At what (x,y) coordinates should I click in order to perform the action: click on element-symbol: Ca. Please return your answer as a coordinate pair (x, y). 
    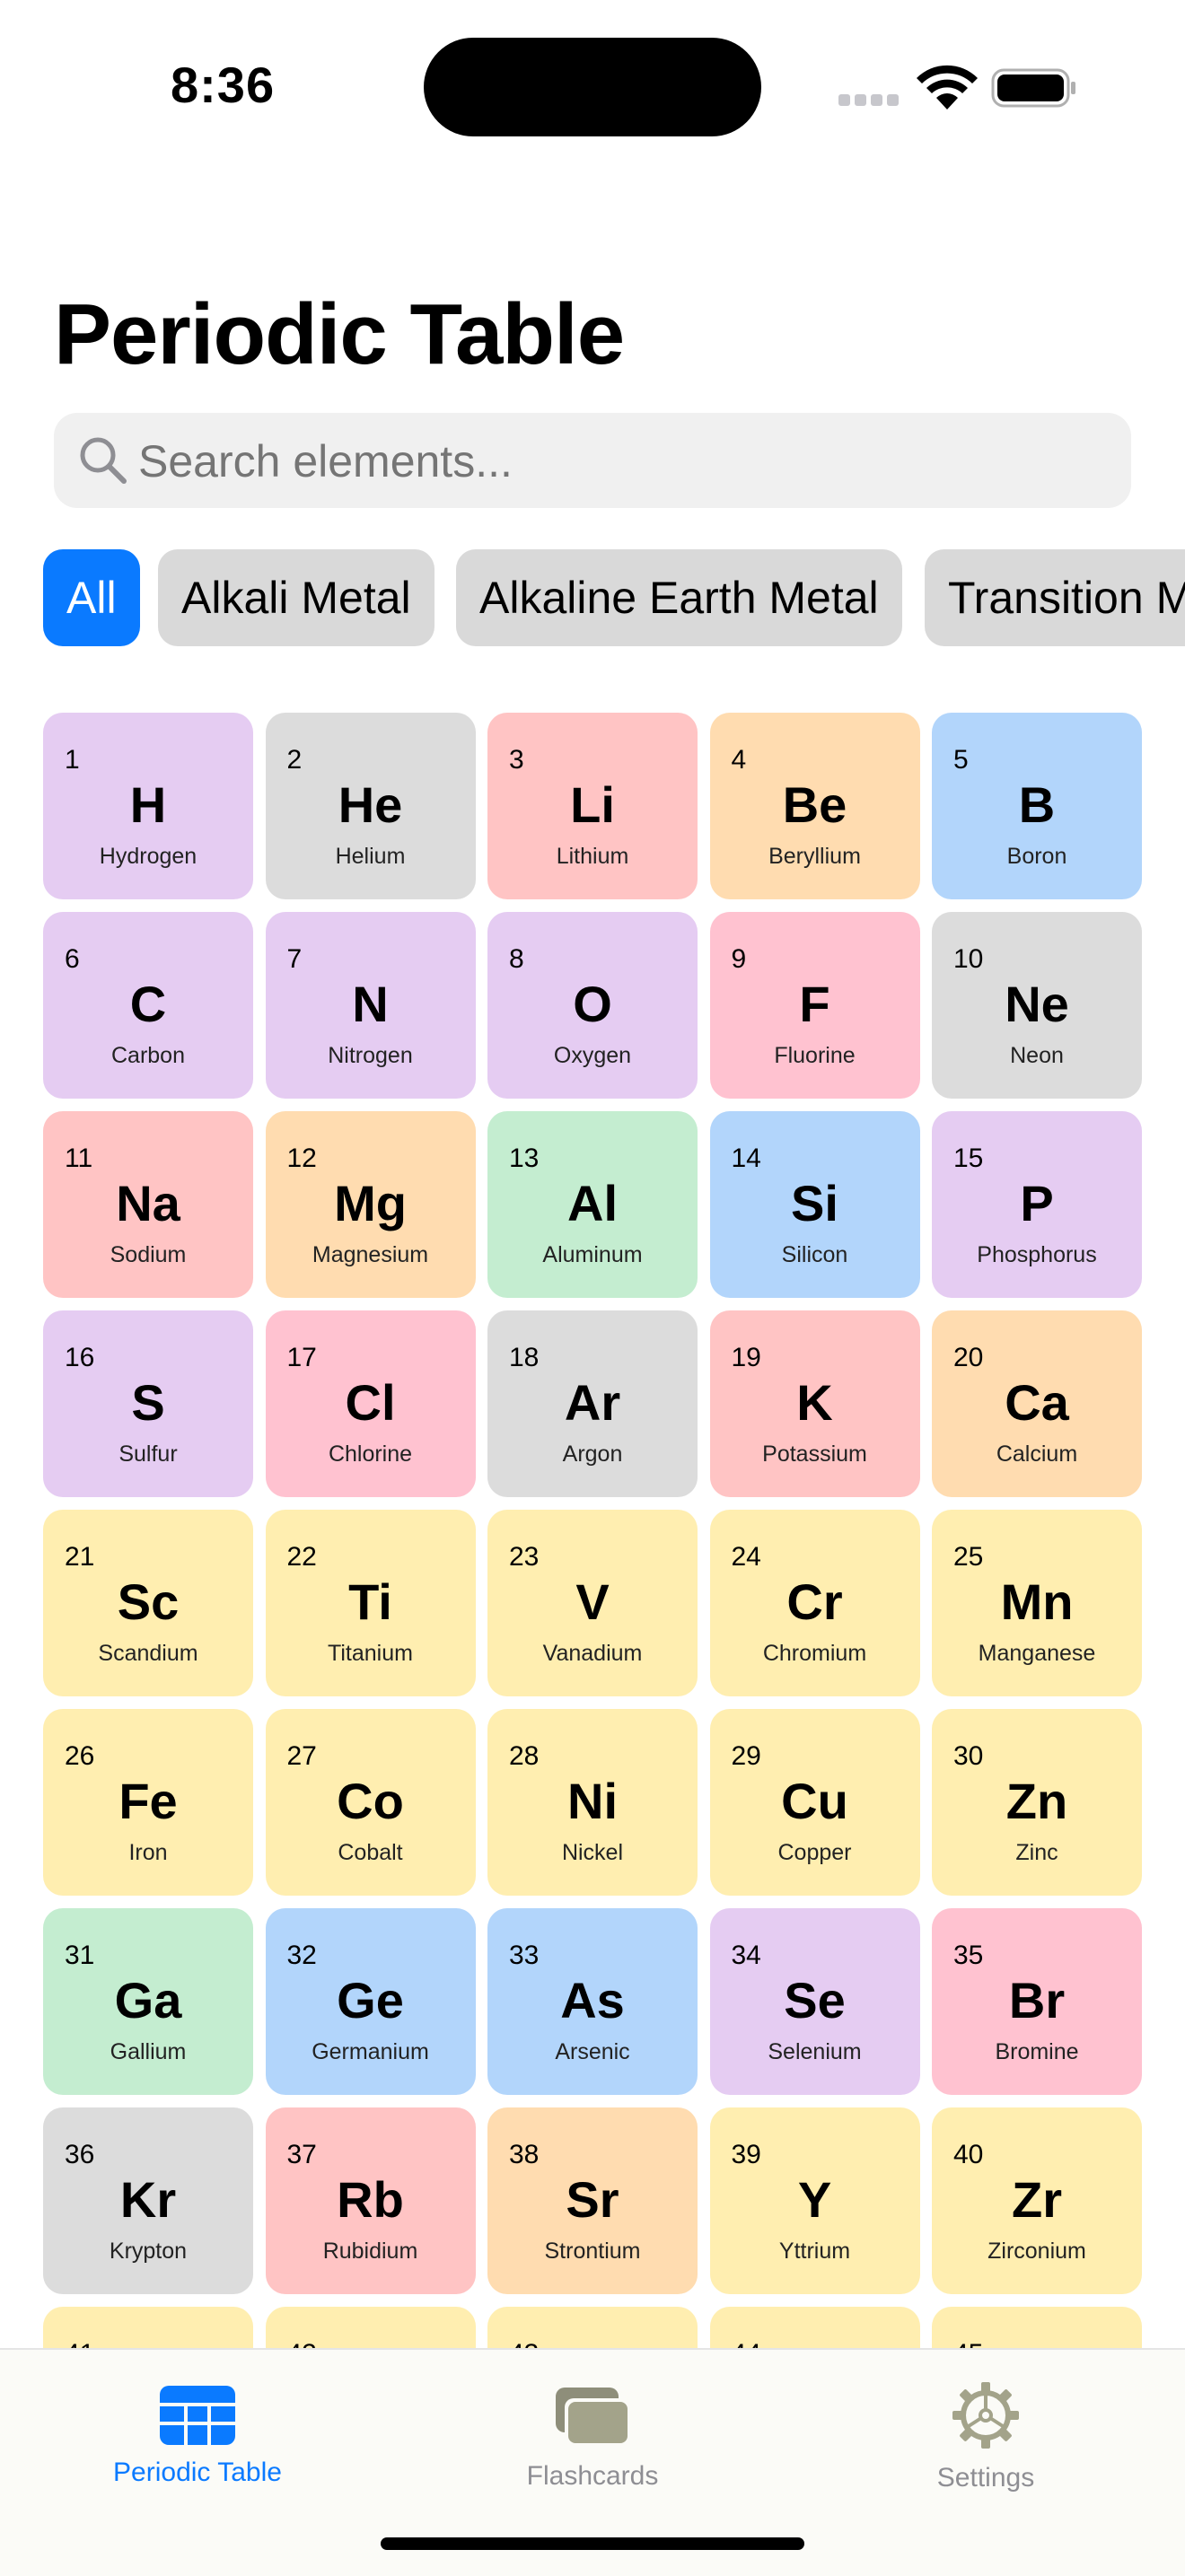
    Looking at the image, I should click on (1037, 1402).